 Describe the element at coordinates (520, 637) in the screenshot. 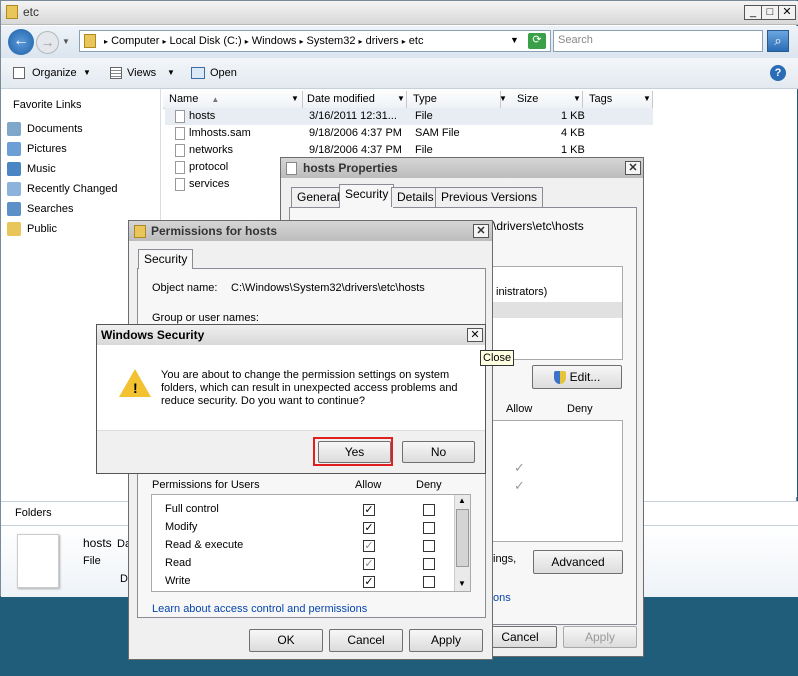

I see `props-cancel-button: Cancel` at that location.